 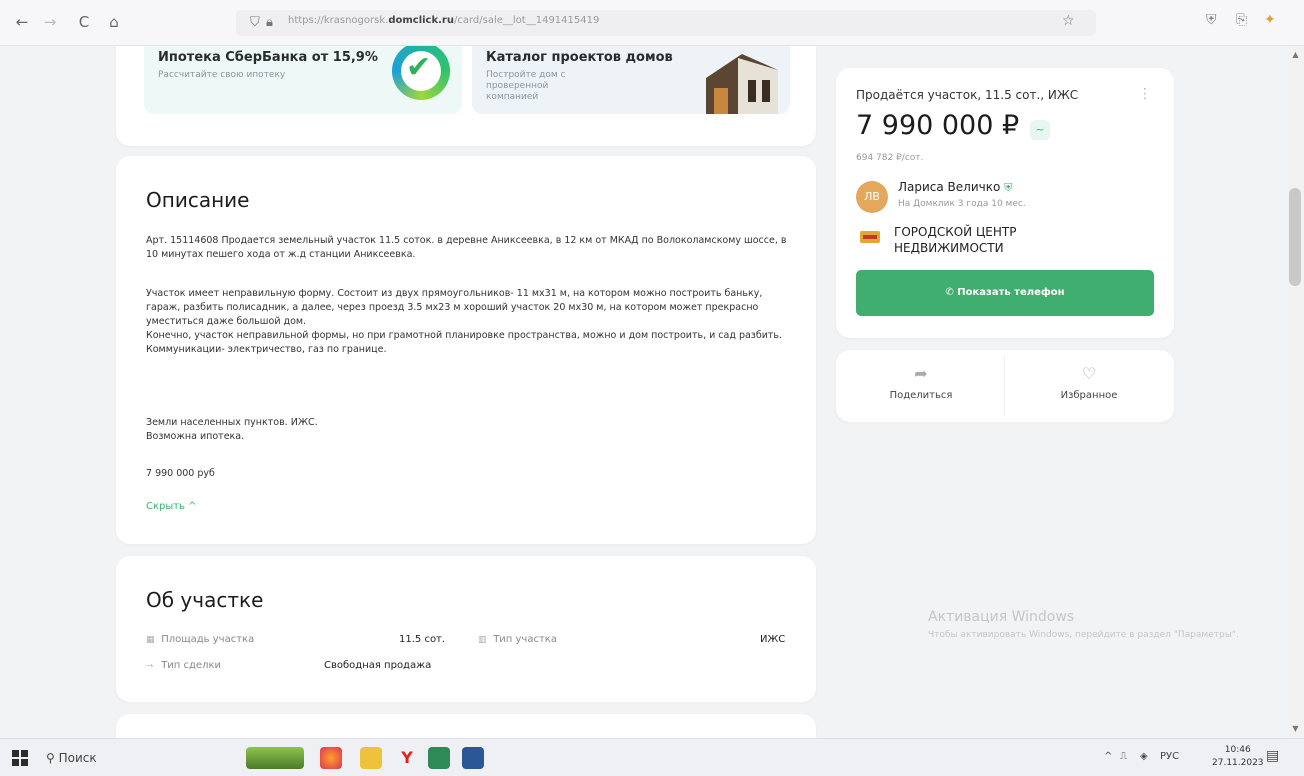 I want to click on promo-title: Каталог проектов домов, so click(x=579, y=57).